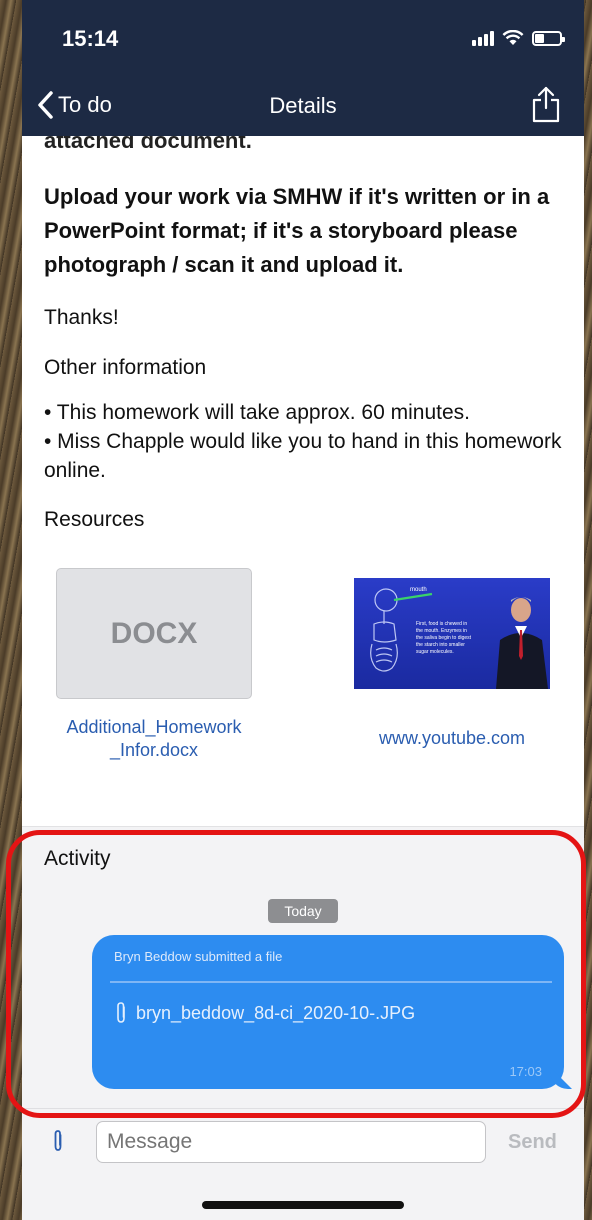 This screenshot has width=592, height=1220. I want to click on message-header: Bryn Beddow submitted a file, so click(198, 956).